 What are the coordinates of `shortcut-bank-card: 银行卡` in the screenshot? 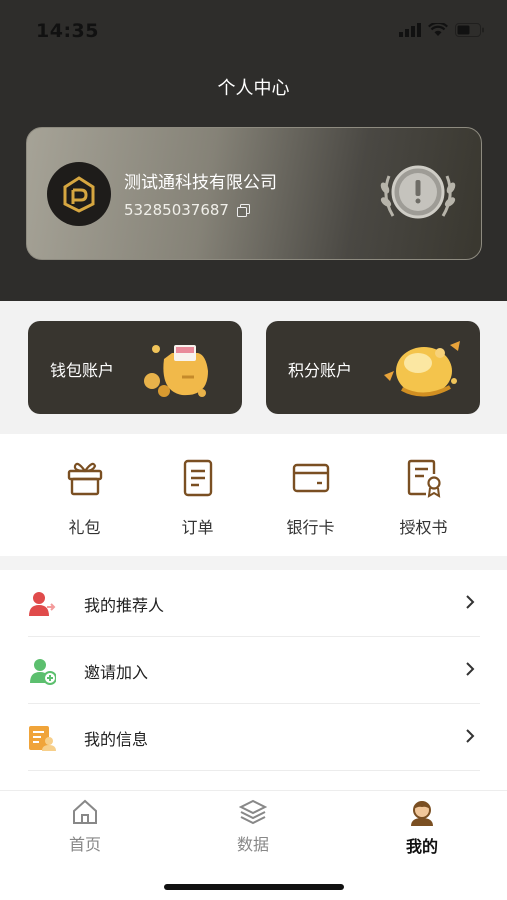 It's located at (310, 503).